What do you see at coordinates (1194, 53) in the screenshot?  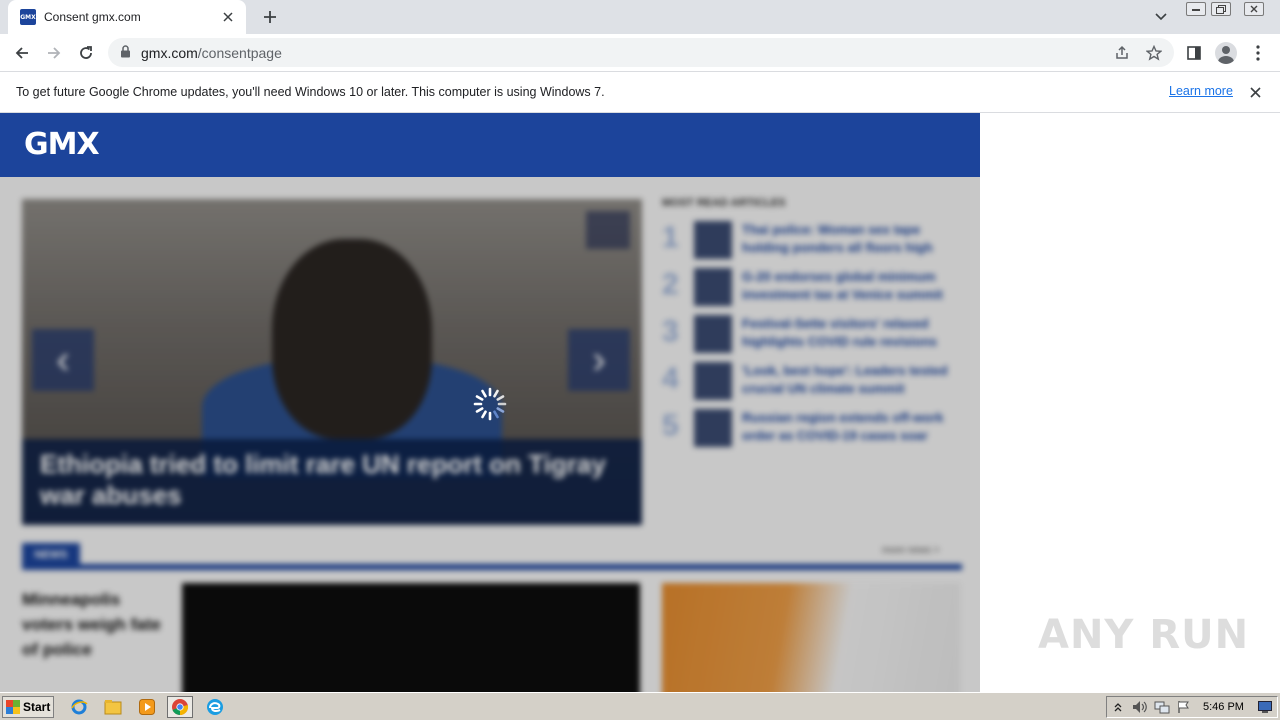 I see `side-panel-icon` at bounding box center [1194, 53].